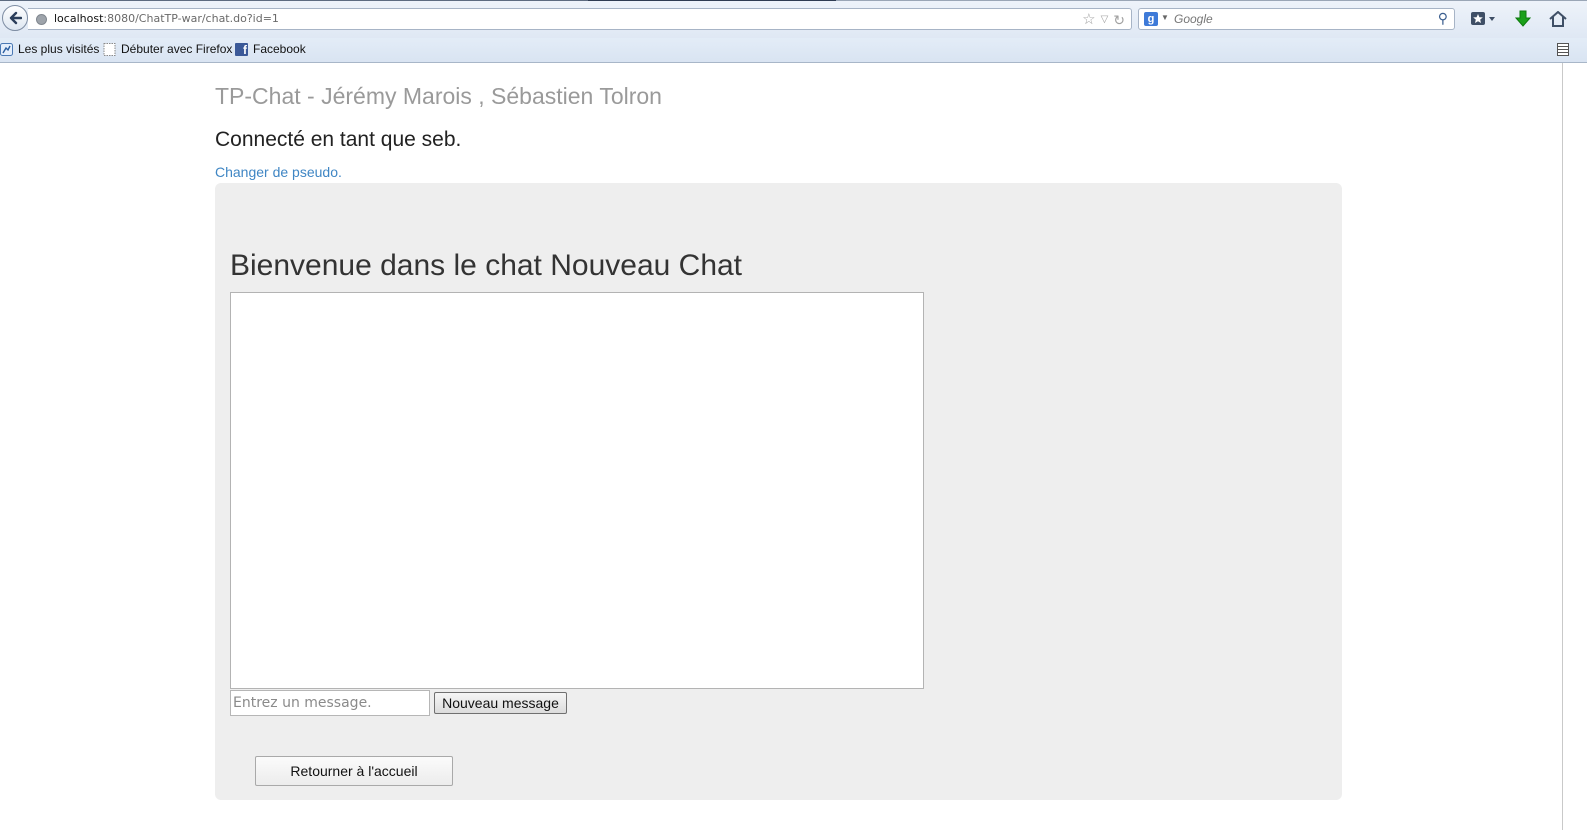 The width and height of the screenshot is (1587, 830). What do you see at coordinates (1563, 49) in the screenshot?
I see `sidebar-toggle-icon` at bounding box center [1563, 49].